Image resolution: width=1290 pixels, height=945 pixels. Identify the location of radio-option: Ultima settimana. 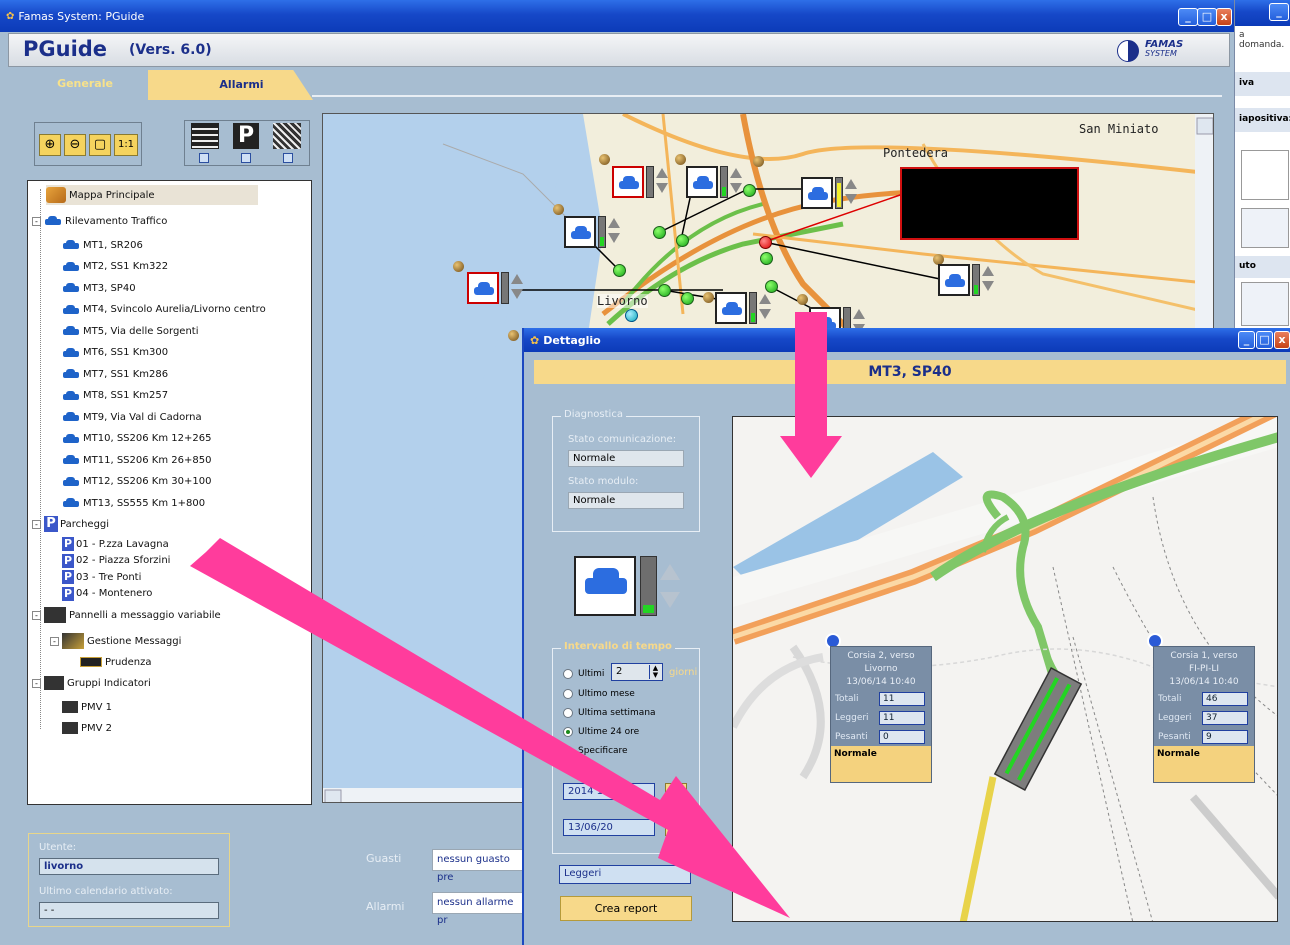
(609, 713).